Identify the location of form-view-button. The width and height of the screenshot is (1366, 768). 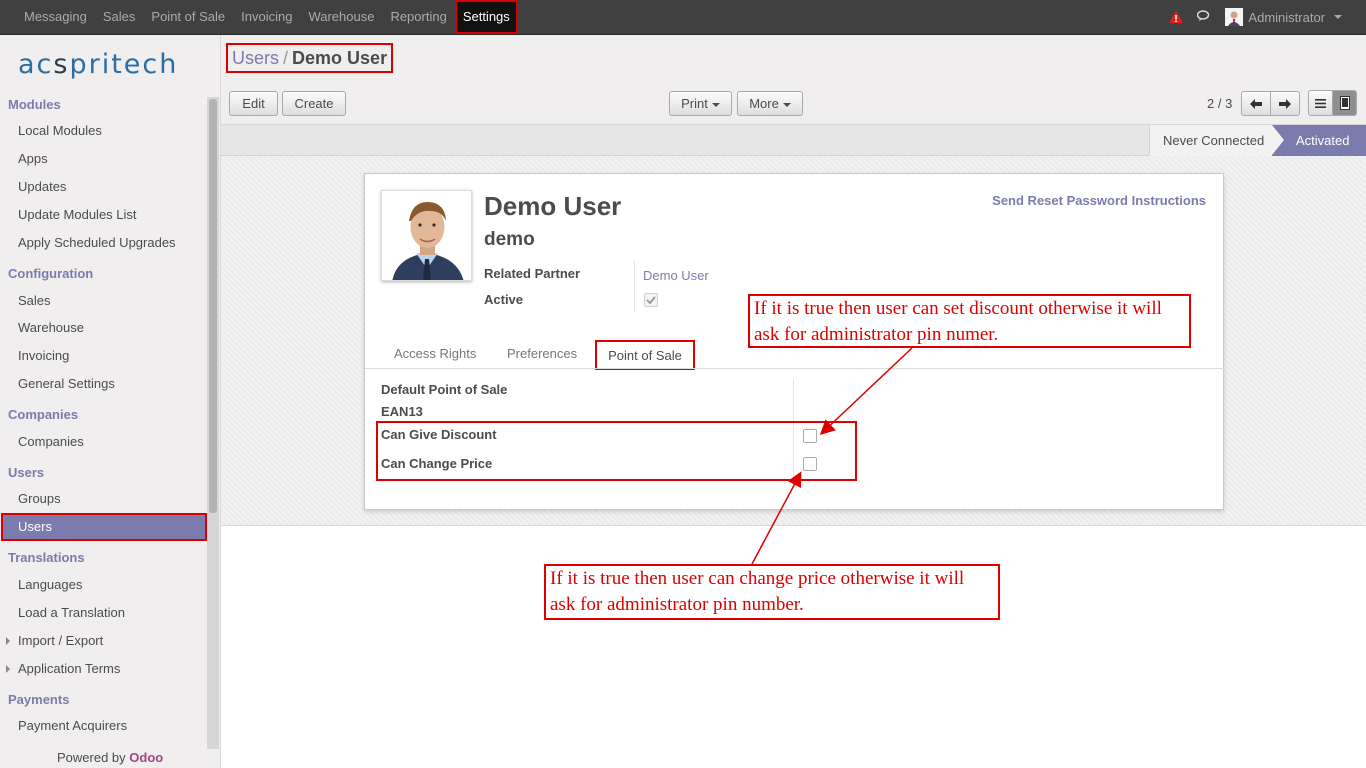
(1344, 103).